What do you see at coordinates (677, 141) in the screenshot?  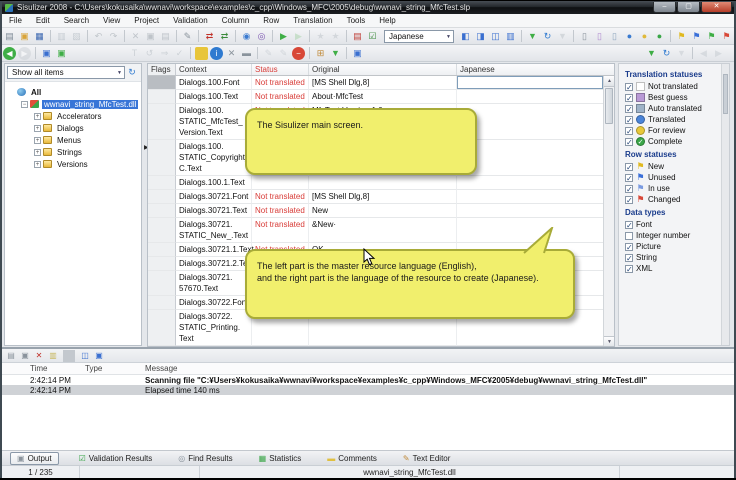 I see `filter-complete: ✓ Complete` at bounding box center [677, 141].